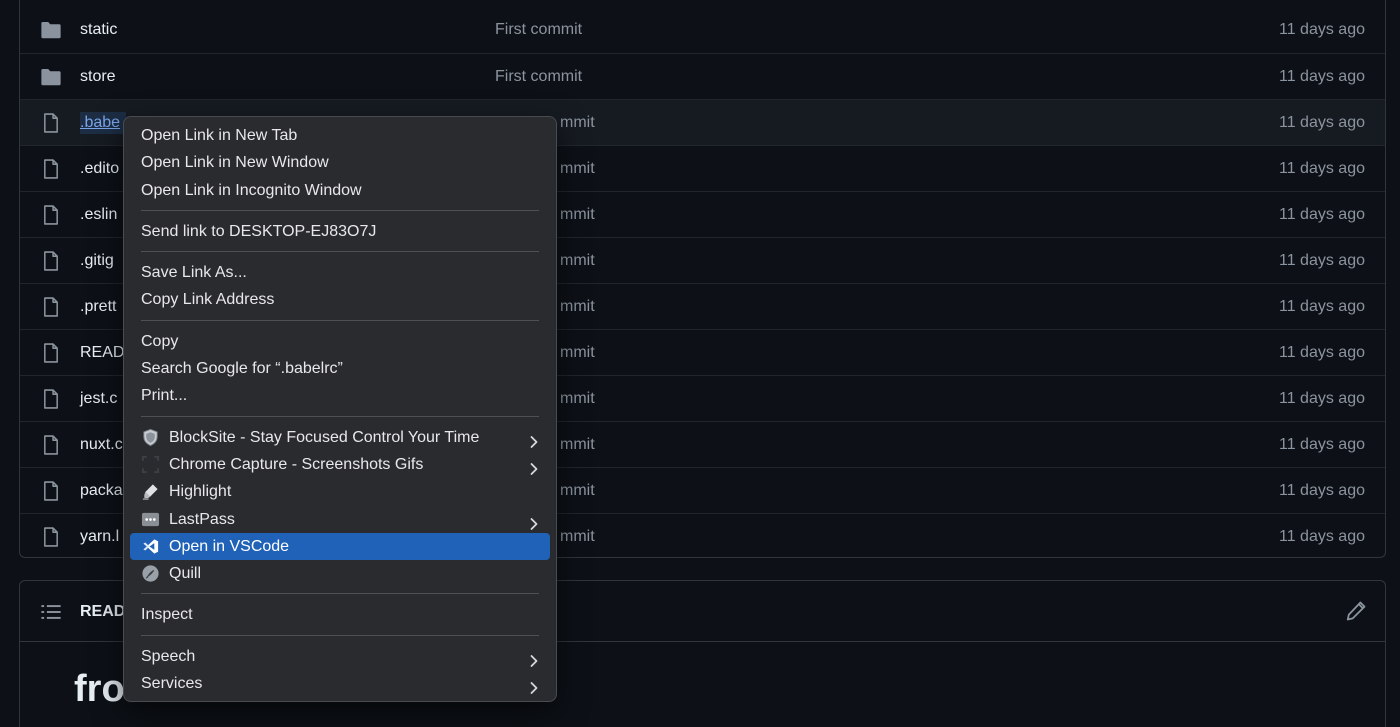 This screenshot has height=727, width=1400. What do you see at coordinates (99, 689) in the screenshot?
I see `readme-heading: fro` at bounding box center [99, 689].